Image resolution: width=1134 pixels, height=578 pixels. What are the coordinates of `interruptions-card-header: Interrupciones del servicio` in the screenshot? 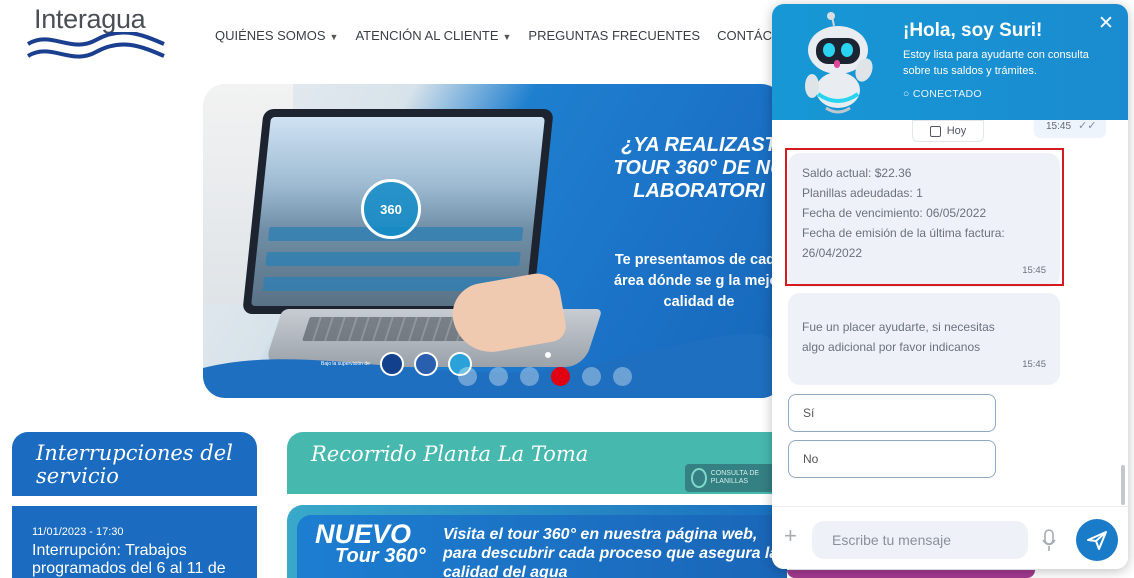 It's located at (134, 464).